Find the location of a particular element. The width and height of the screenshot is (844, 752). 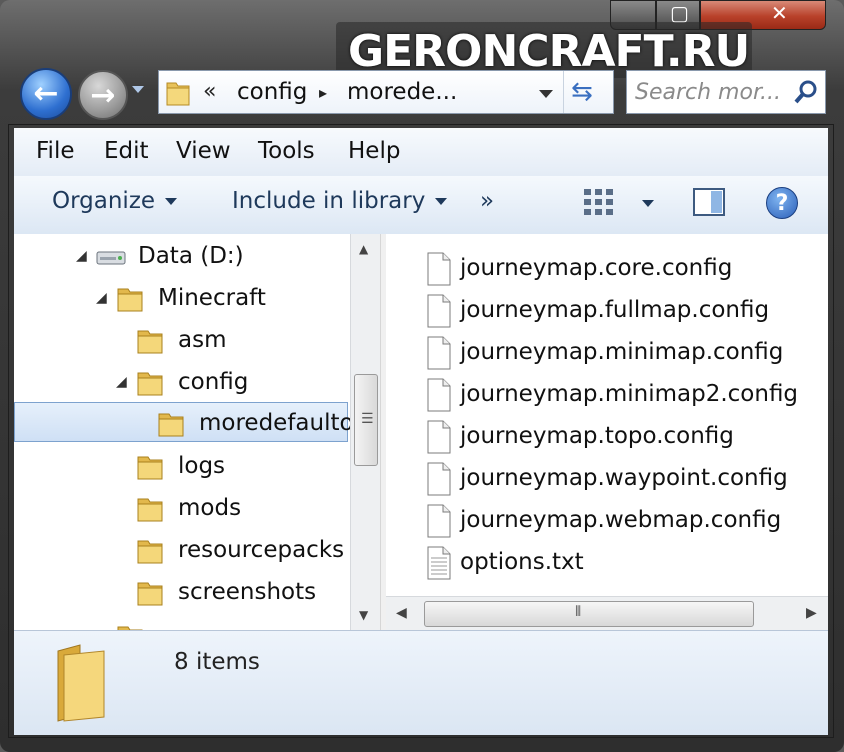

back-arrow-icon: ← is located at coordinates (46, 93).